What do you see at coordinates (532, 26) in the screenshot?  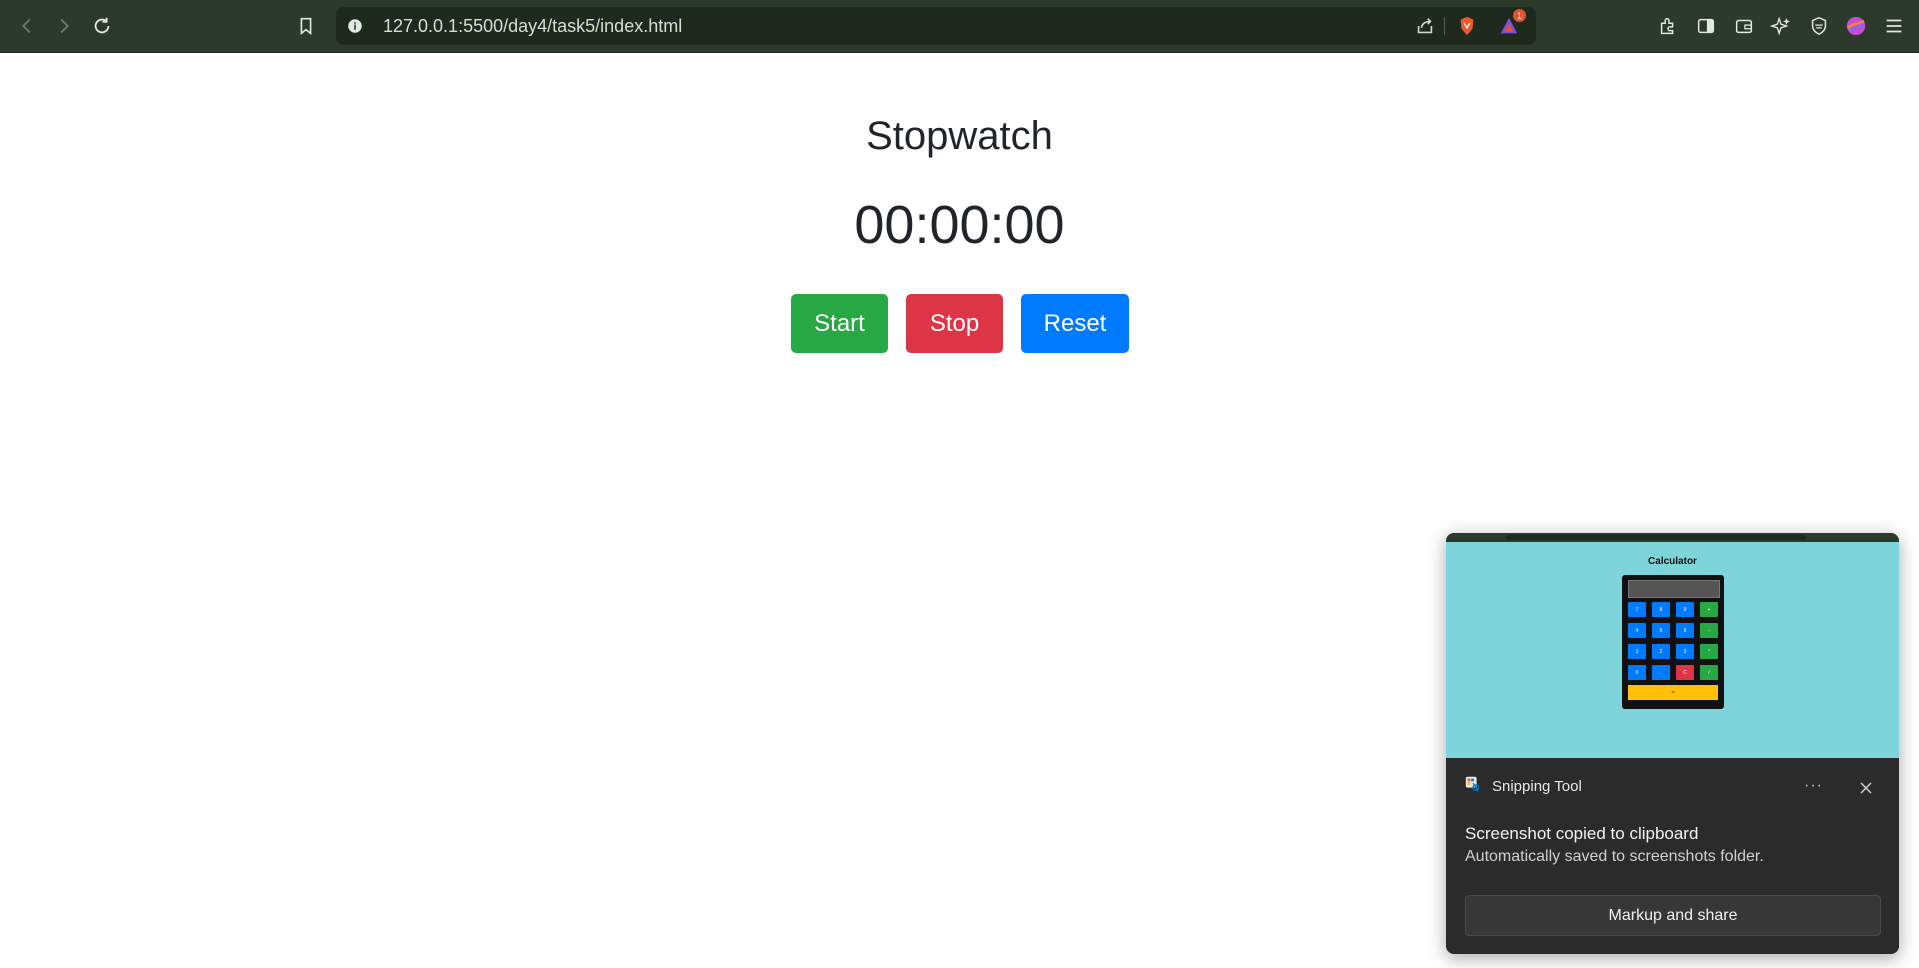 I see `url-text: 127.0.0.1:5500/day4/task5/index.html` at bounding box center [532, 26].